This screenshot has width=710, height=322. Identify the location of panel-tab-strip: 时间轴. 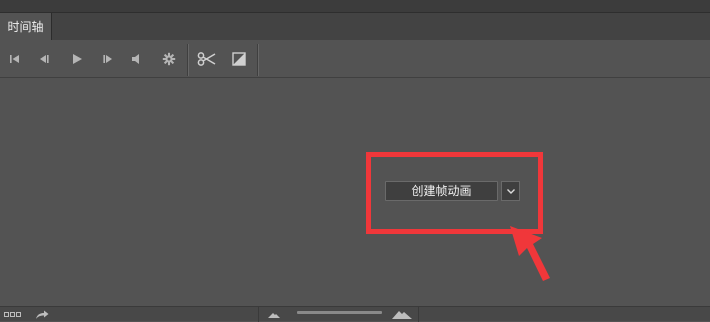
(355, 26).